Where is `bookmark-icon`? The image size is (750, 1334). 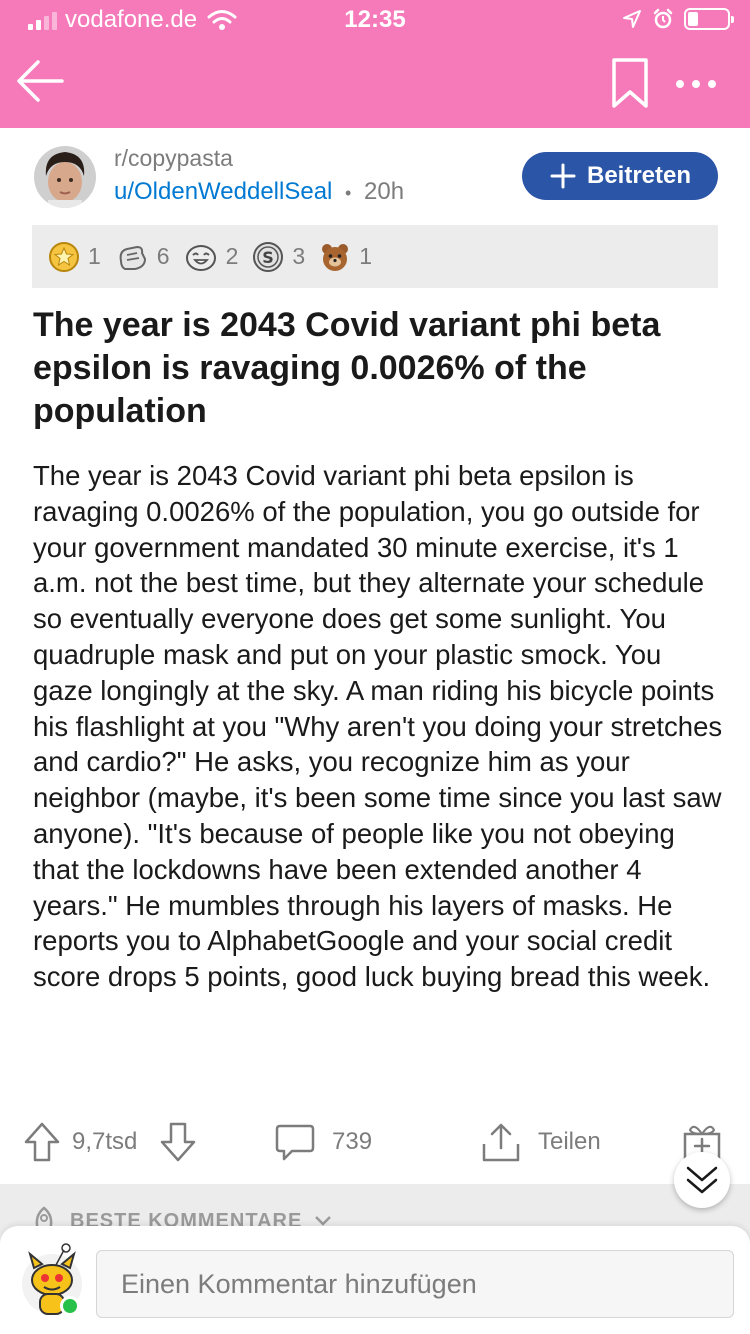 bookmark-icon is located at coordinates (630, 83).